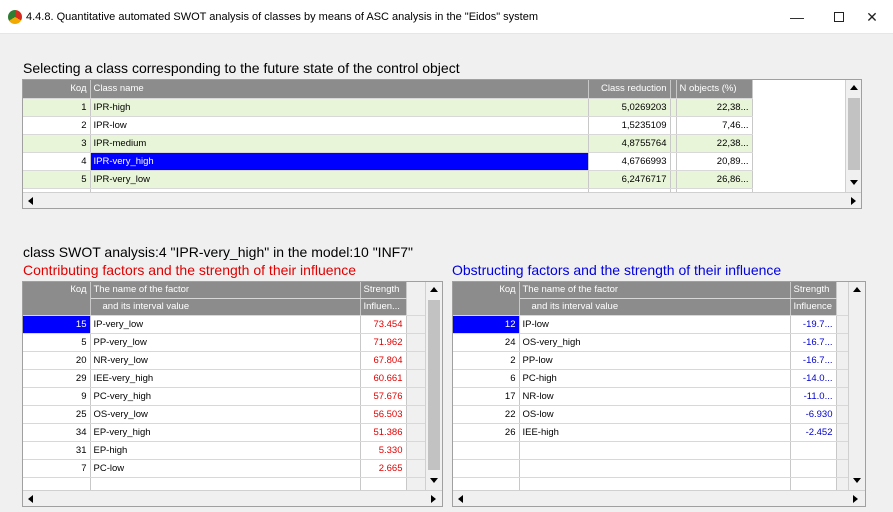 The height and width of the screenshot is (512, 893). I want to click on col-class-name: Class name, so click(339, 89).